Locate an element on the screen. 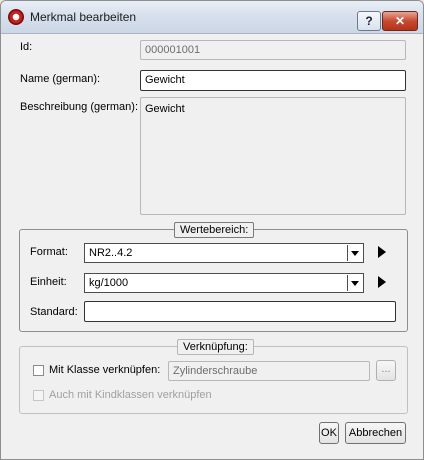  einheit-value: kg/1000 is located at coordinates (109, 283).